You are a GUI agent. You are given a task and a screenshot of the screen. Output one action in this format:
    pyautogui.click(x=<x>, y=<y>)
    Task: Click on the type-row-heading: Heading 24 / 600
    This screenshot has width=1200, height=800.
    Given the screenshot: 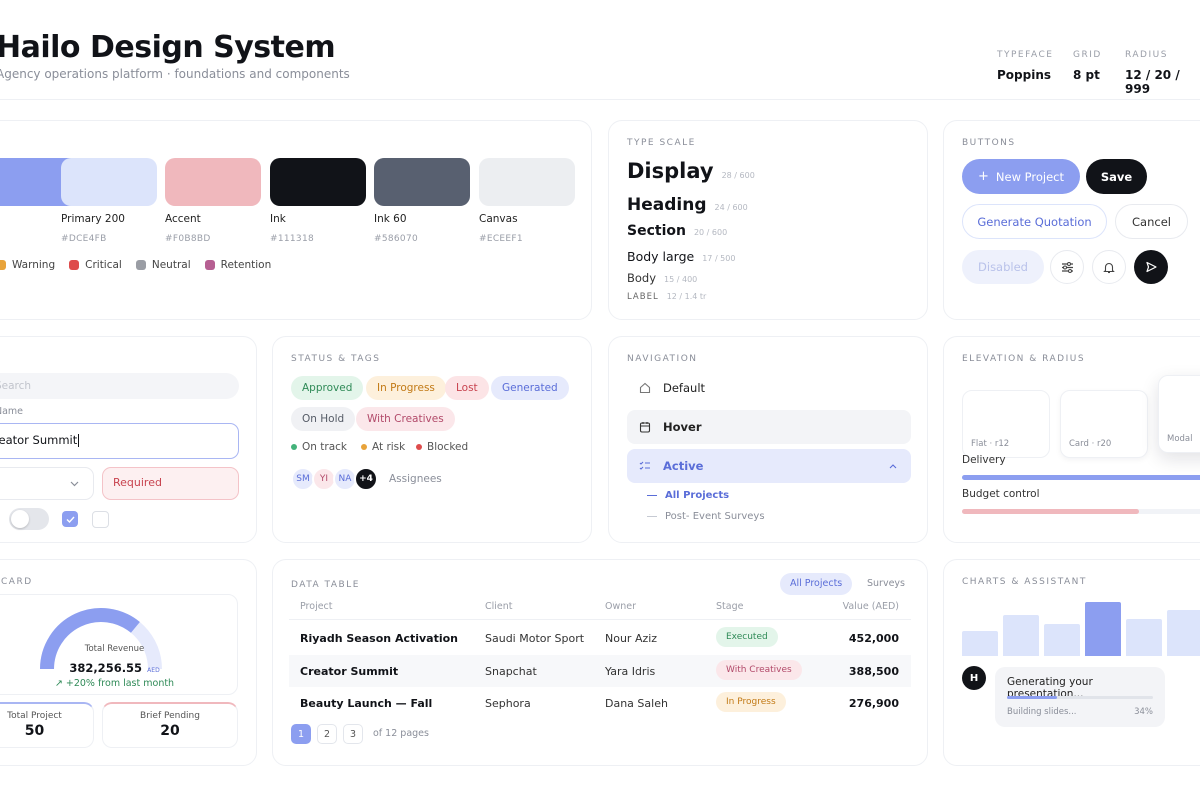 What is the action you would take?
    pyautogui.click(x=687, y=205)
    